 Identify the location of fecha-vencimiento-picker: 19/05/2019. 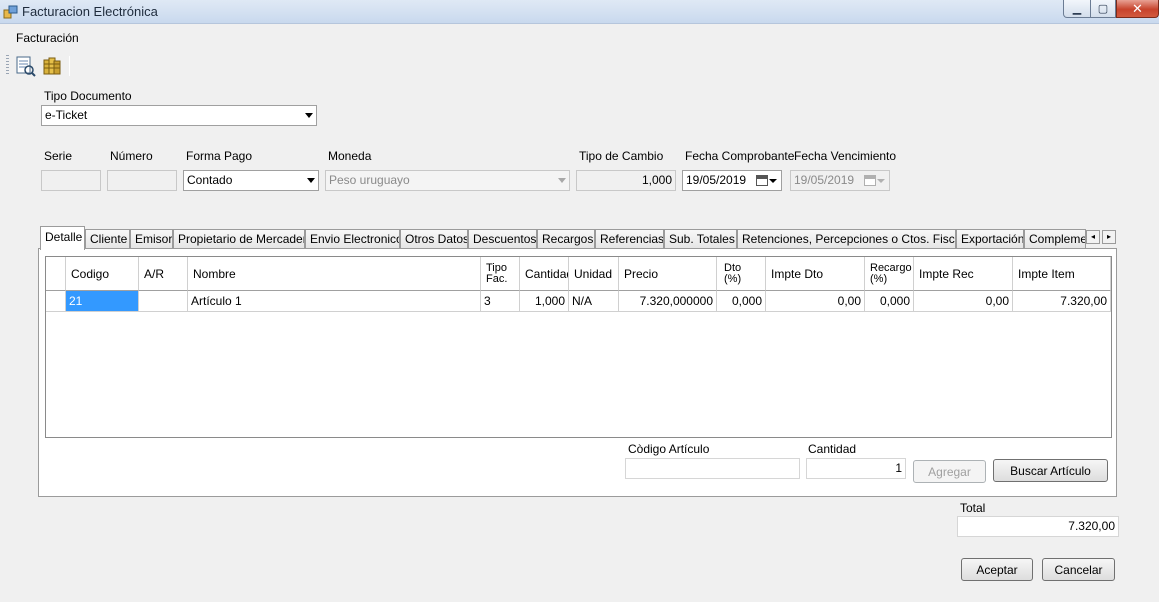
(840, 180).